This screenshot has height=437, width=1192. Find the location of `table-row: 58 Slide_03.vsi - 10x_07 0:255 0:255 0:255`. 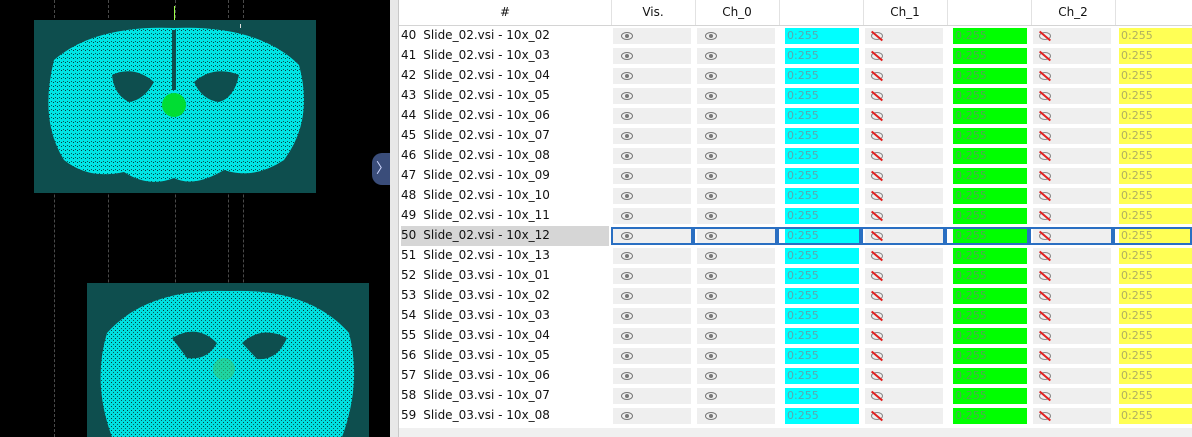

table-row: 58 Slide_03.vsi - 10x_07 0:255 0:255 0:255 is located at coordinates (795, 396).